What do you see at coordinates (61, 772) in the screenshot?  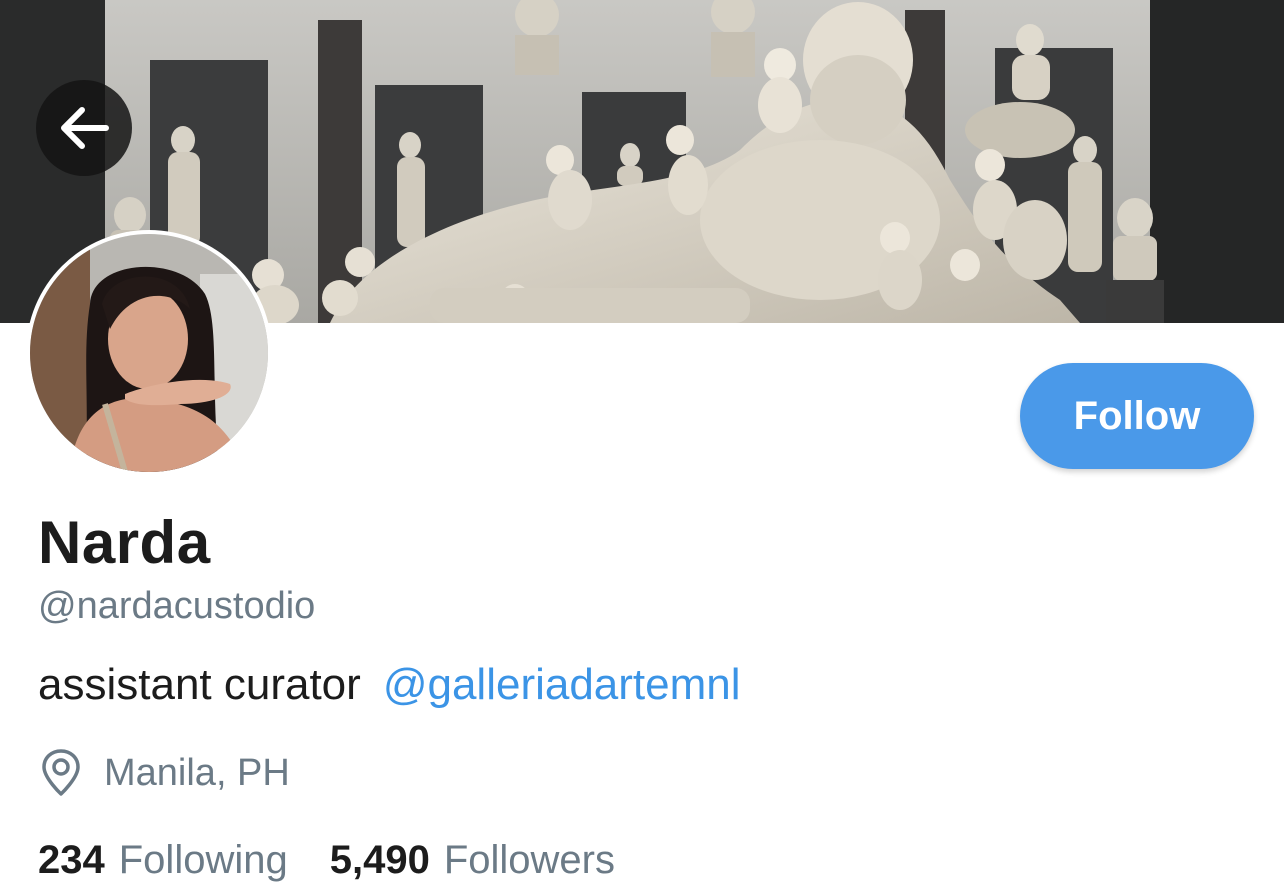 I see `location-pin-icon` at bounding box center [61, 772].